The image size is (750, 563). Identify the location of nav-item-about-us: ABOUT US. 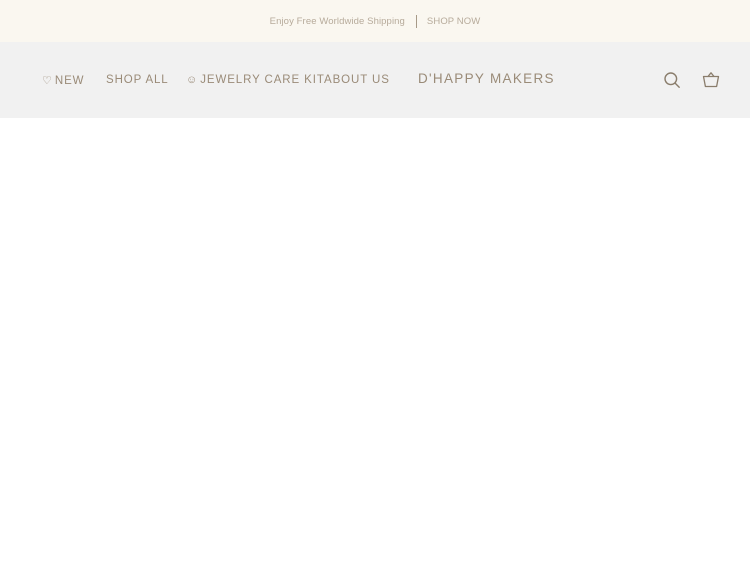
(357, 80).